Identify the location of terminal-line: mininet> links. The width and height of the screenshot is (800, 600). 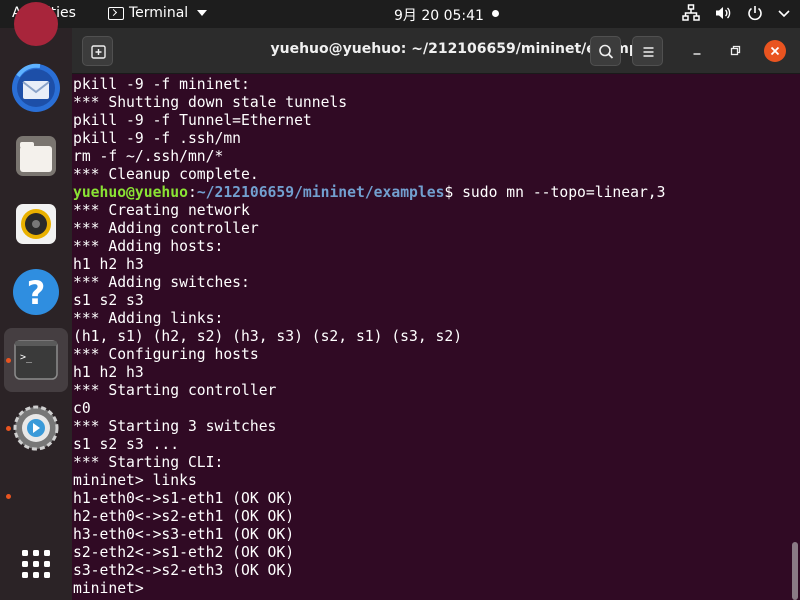
(135, 480).